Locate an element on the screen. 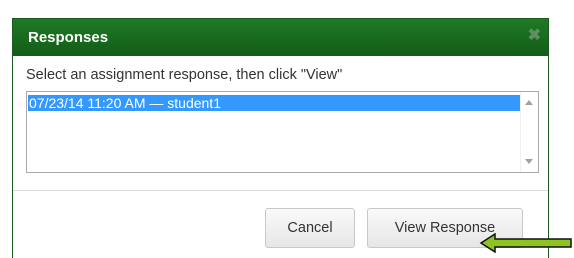 This screenshot has width=574, height=258. dialog-titlebar: Responses ✖ is located at coordinates (280, 37).